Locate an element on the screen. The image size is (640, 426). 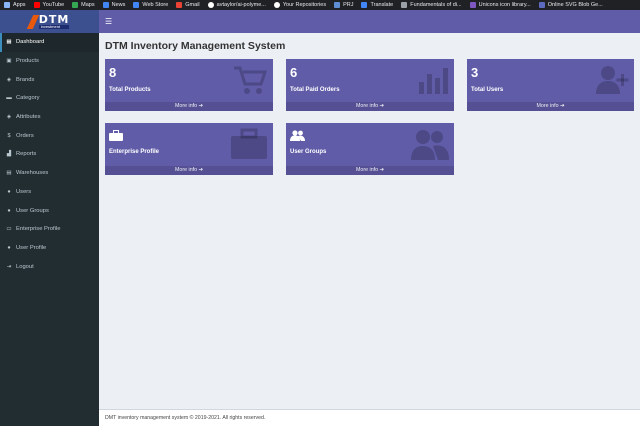
sidebar-item-label: Enterprise Profile is located at coordinates (38, 229).